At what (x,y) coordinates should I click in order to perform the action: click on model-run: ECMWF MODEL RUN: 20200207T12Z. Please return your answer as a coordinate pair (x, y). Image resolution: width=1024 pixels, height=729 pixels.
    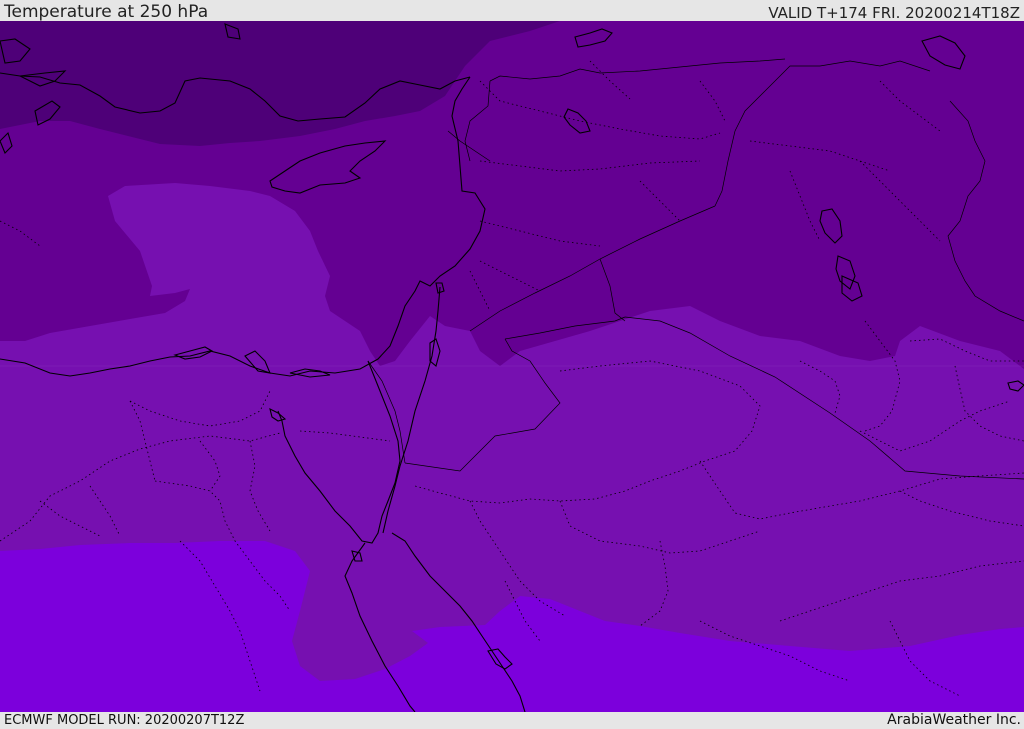
    Looking at the image, I should click on (124, 720).